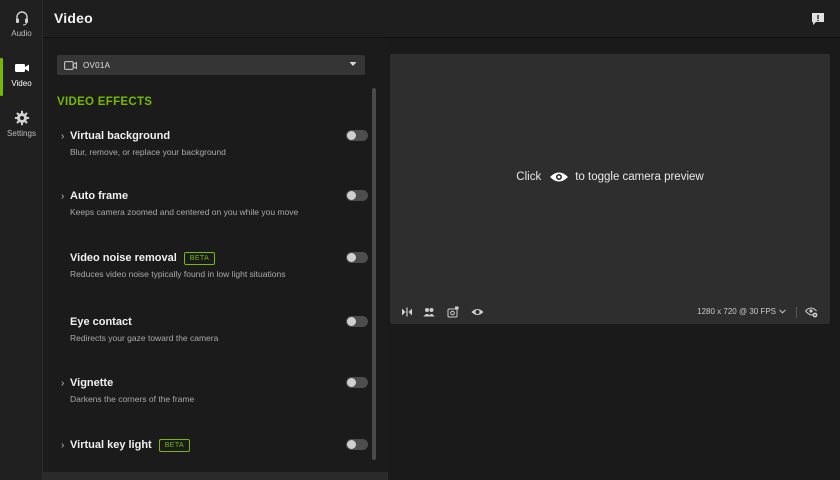  Describe the element at coordinates (92, 383) in the screenshot. I see `effect-name: Vignette` at that location.